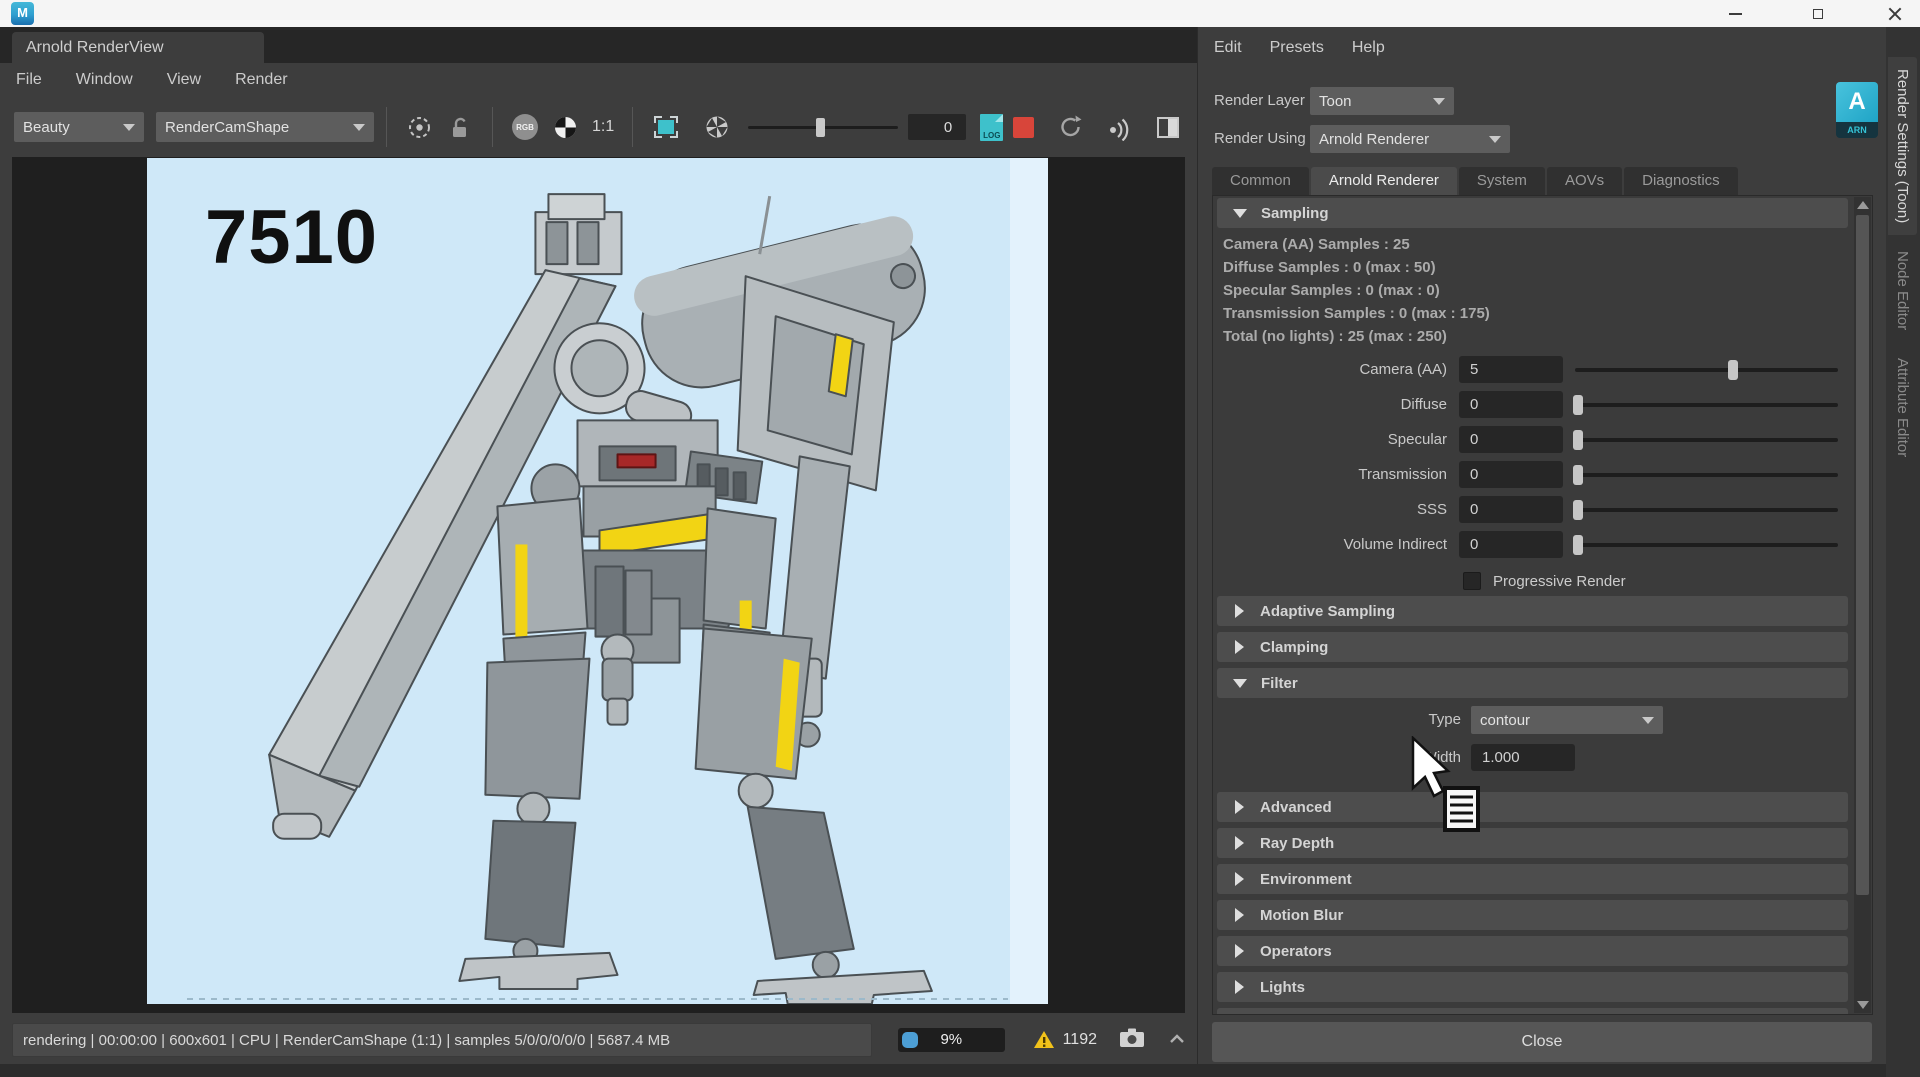 The width and height of the screenshot is (1920, 1077). What do you see at coordinates (1902, 290) in the screenshot?
I see `side-tab-node-editor: Node Editor` at bounding box center [1902, 290].